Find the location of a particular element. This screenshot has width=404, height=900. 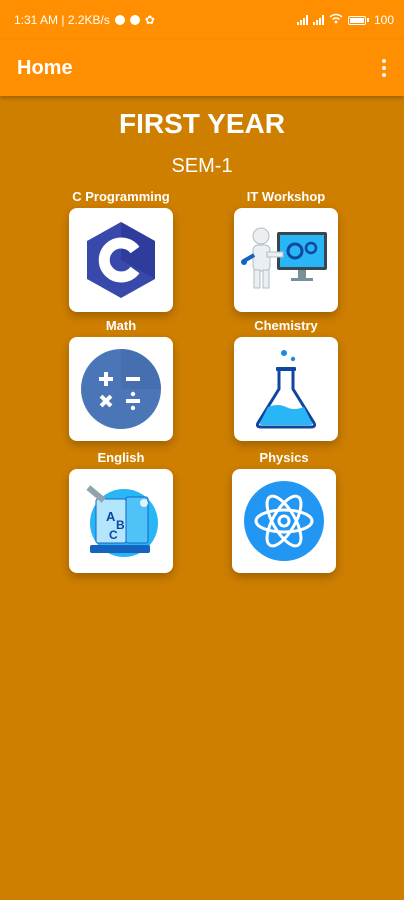

subject-it-workshop: IT Workshop is located at coordinates (286, 250).